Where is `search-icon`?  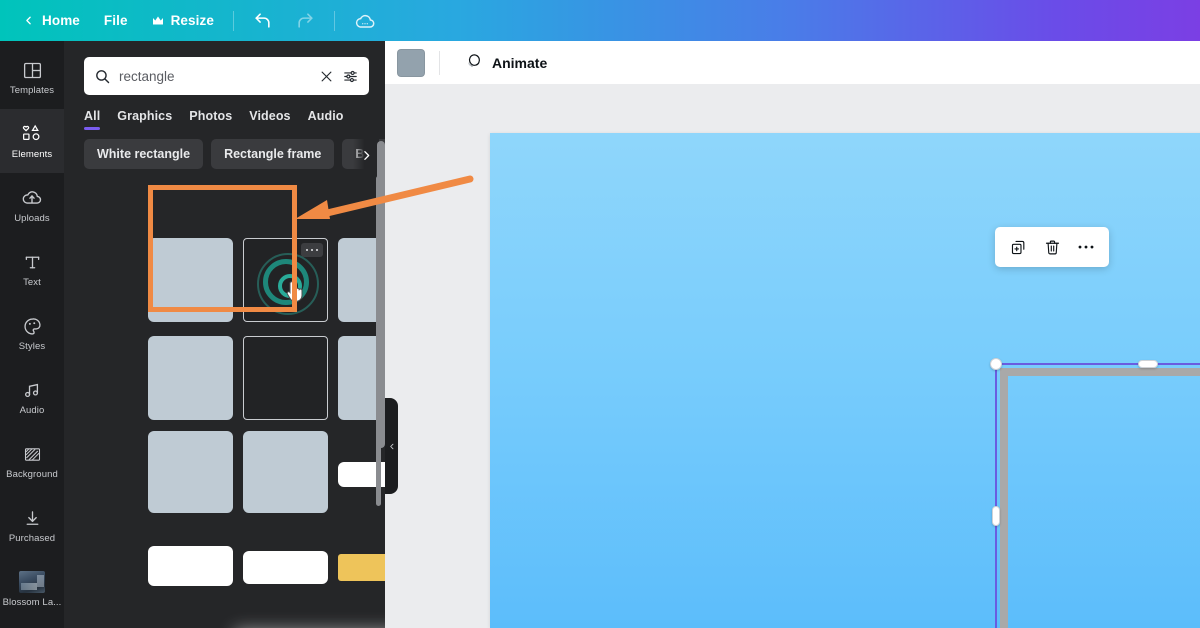
search-icon is located at coordinates (102, 76).